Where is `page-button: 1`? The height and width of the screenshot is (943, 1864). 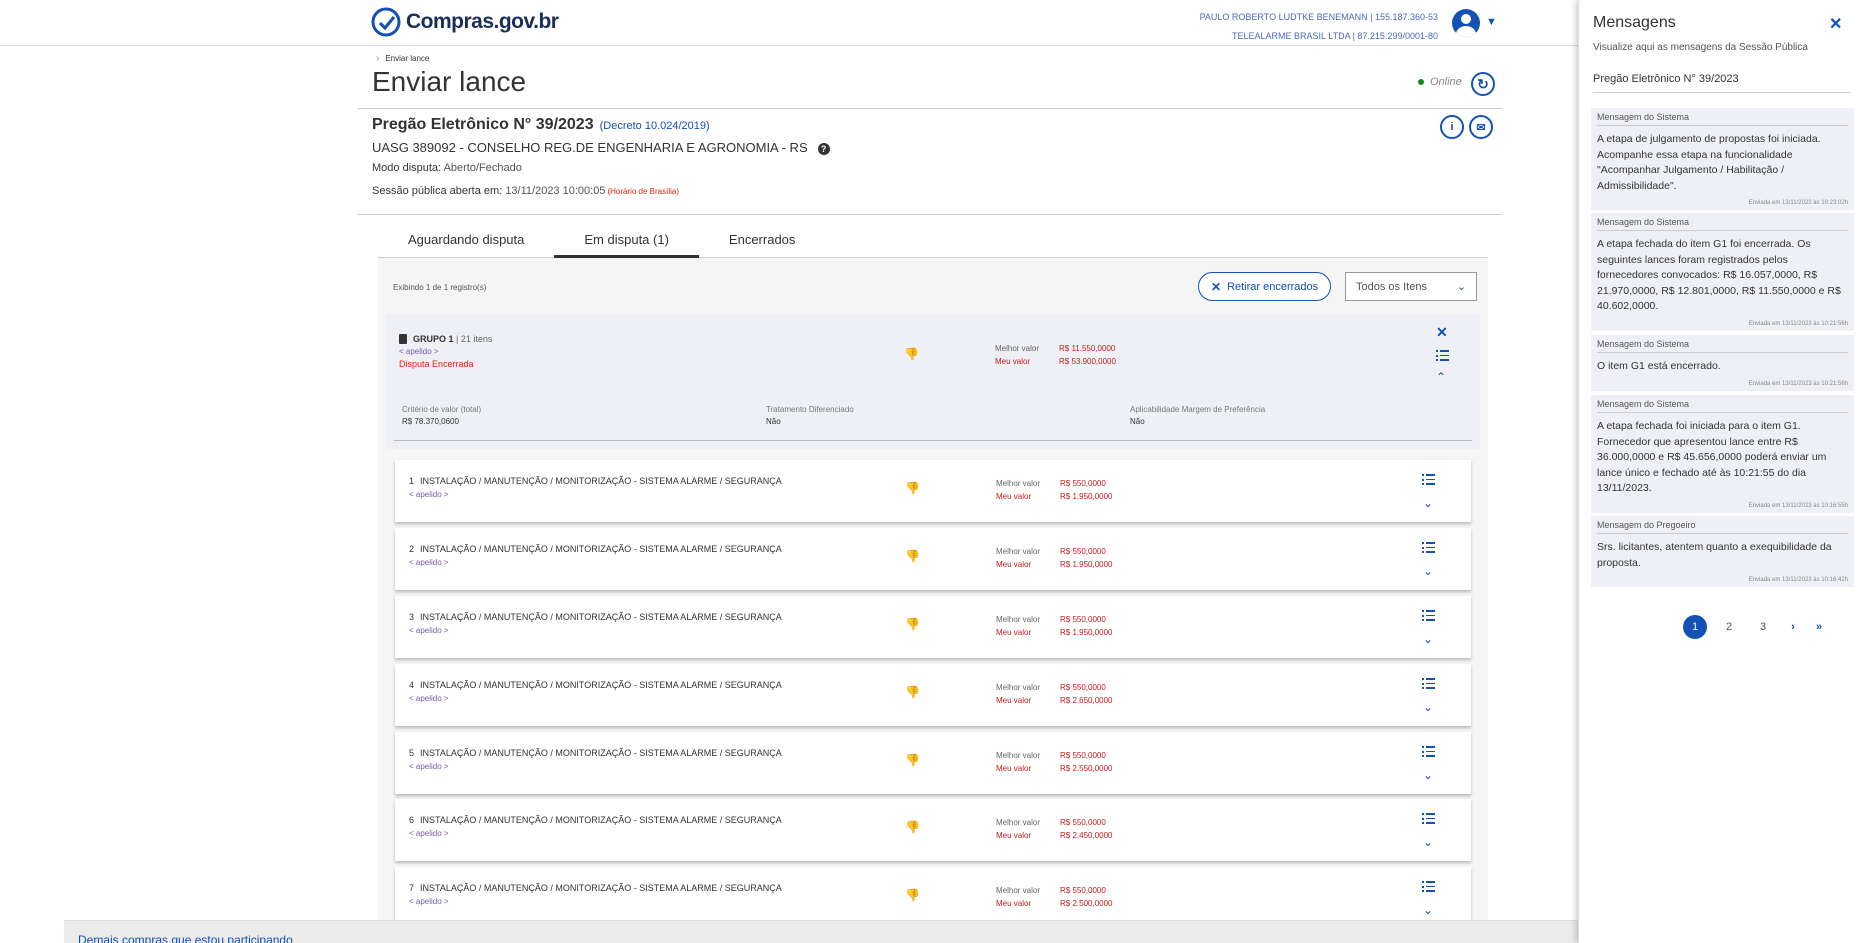 page-button: 1 is located at coordinates (1695, 627).